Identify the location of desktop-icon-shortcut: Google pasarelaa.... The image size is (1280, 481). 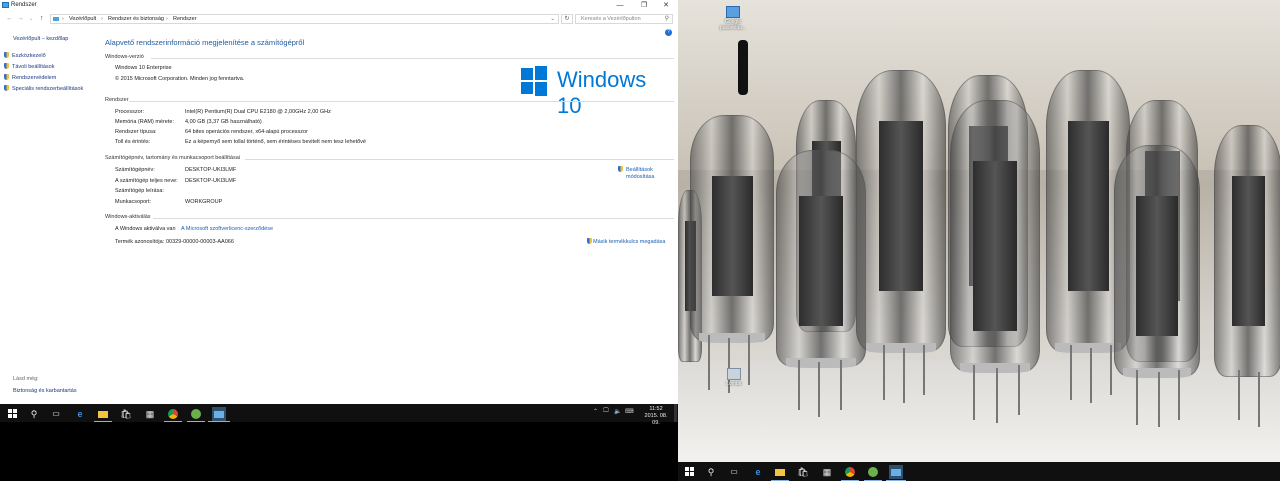
(733, 18).